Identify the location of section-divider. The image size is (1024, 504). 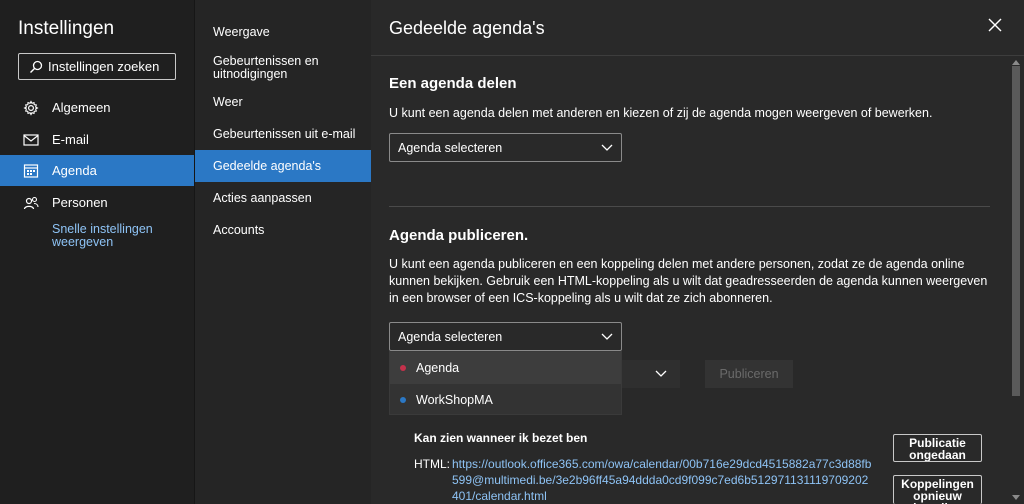
(689, 206).